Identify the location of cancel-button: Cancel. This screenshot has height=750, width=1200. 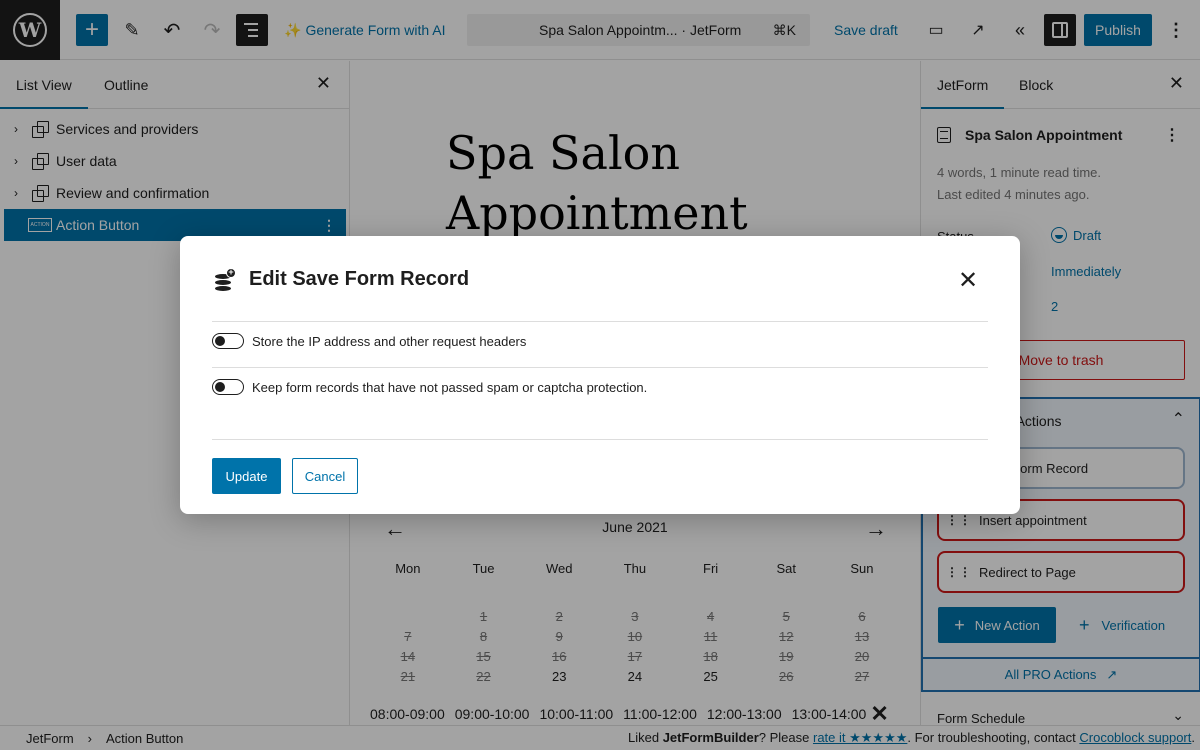
(325, 476).